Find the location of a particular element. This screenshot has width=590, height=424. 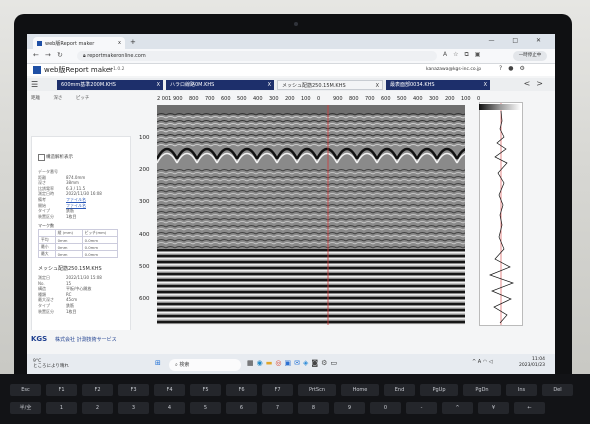

browser-tab: web版Report maker x is located at coordinates (79, 43).